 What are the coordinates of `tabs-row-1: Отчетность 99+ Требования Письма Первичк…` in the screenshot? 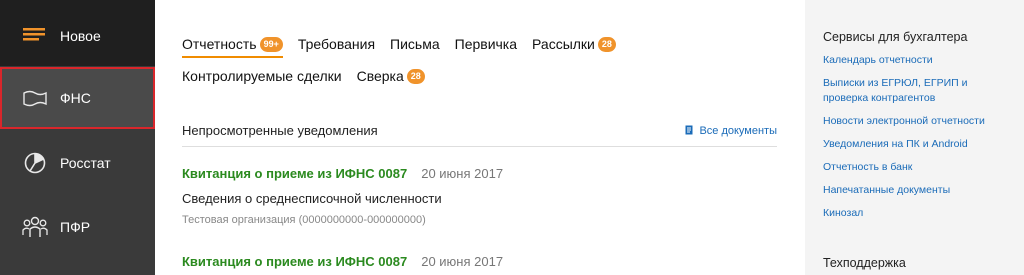 It's located at (406, 44).